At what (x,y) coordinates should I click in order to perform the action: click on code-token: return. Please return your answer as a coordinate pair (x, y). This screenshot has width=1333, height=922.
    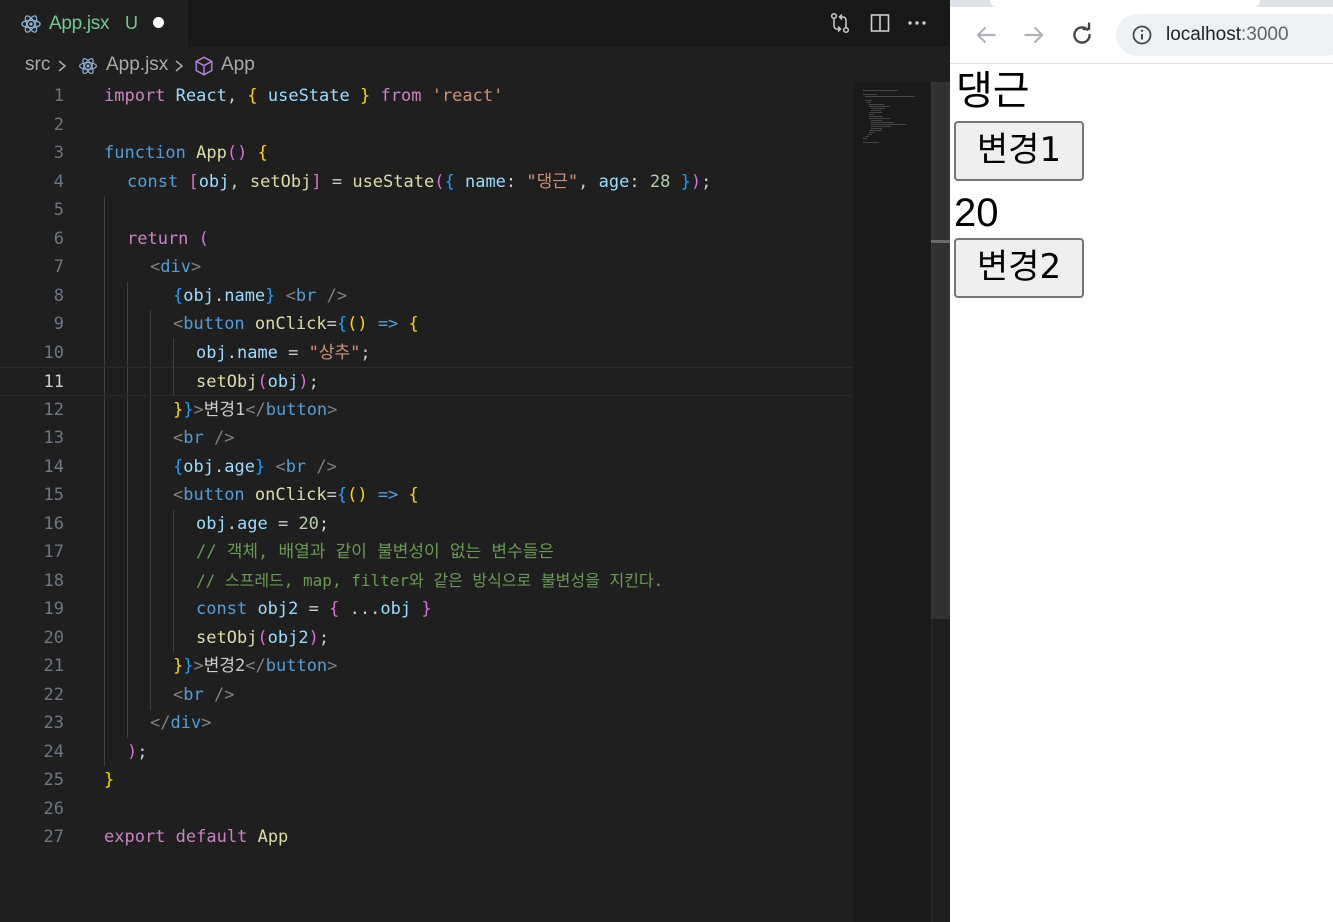
    Looking at the image, I should click on (158, 238).